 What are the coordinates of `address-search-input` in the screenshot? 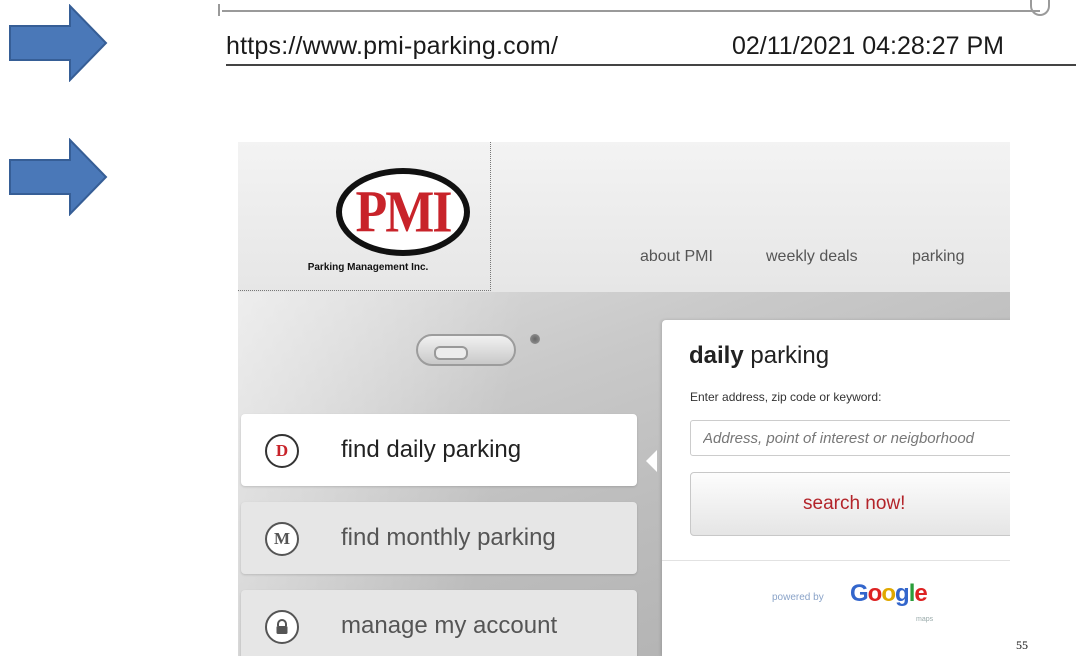 It's located at (850, 438).